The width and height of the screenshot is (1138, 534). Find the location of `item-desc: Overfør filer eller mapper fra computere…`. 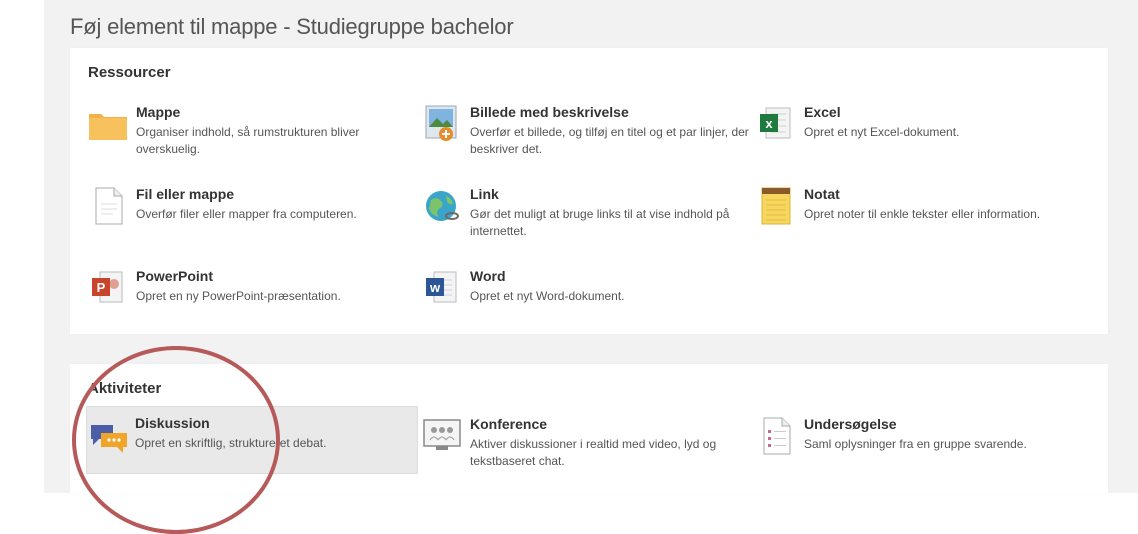

item-desc: Overfør filer eller mapper fra computere… is located at coordinates (246, 214).